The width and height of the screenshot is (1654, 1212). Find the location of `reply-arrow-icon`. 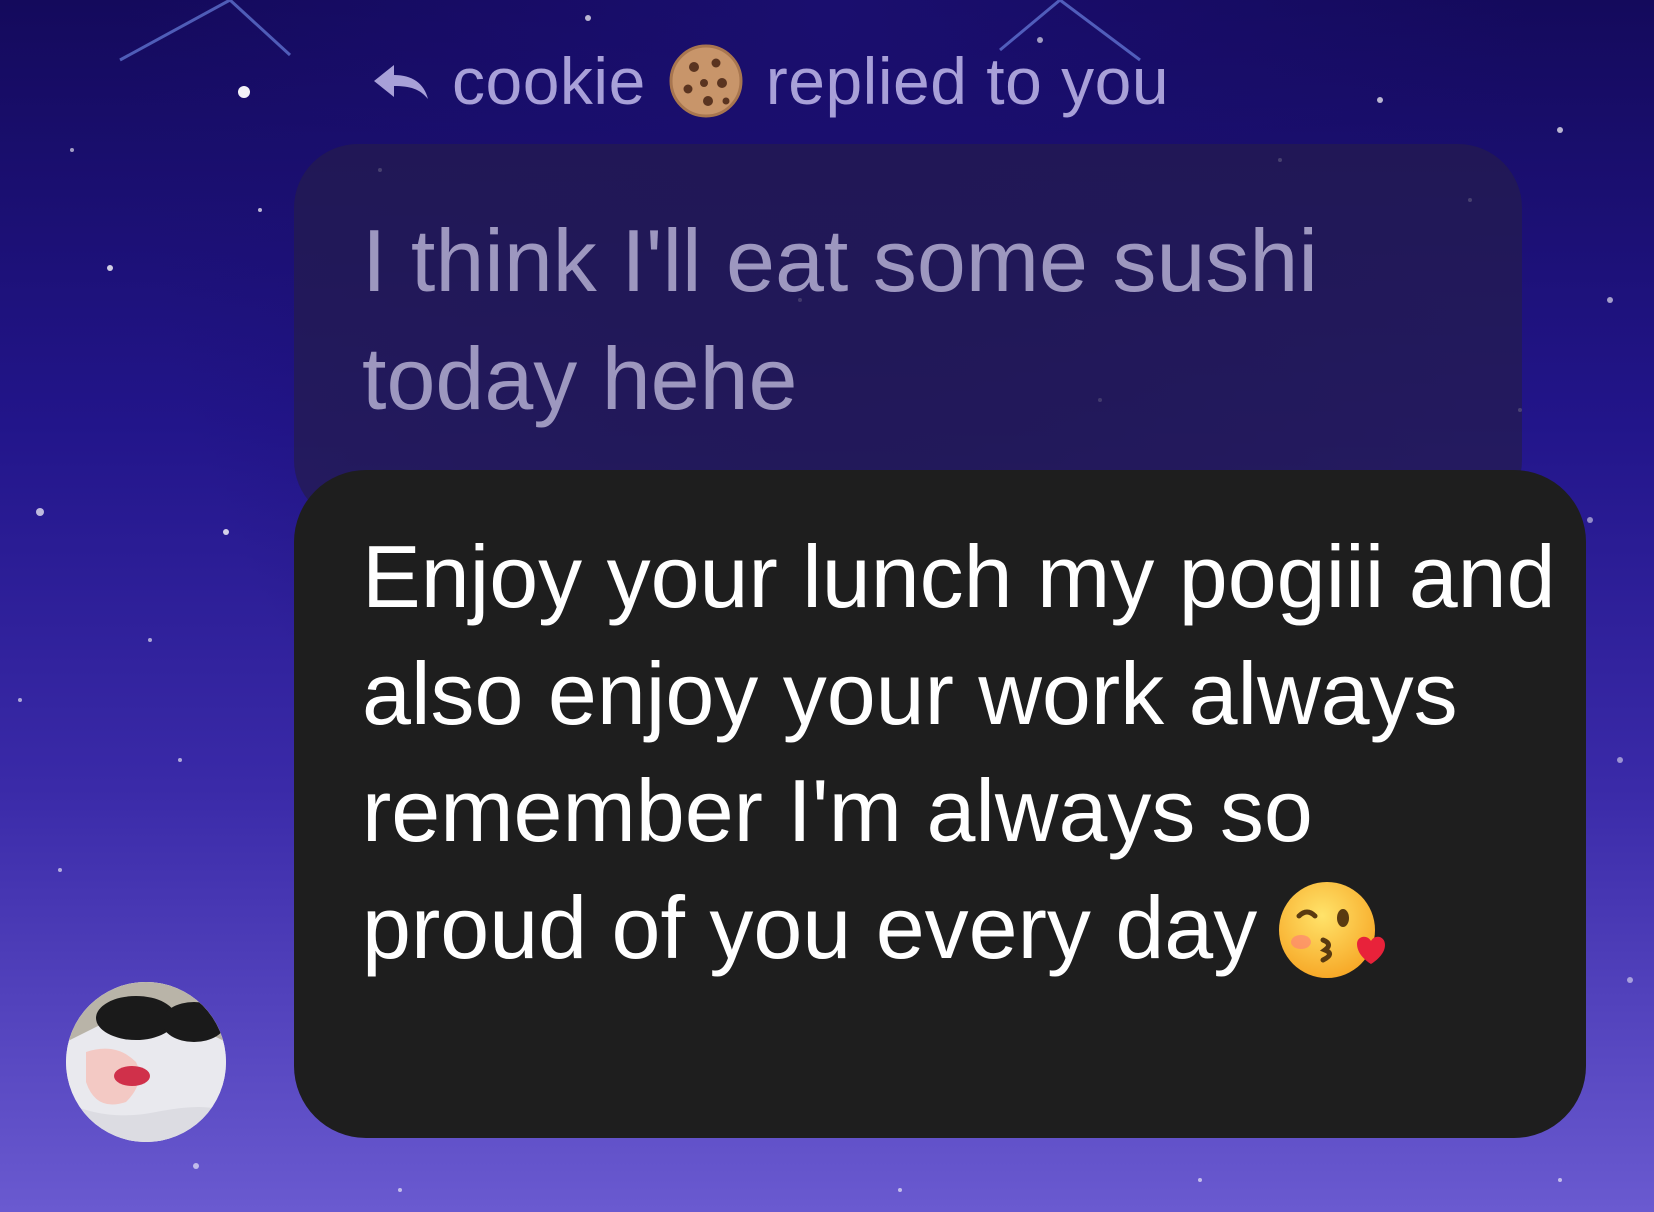

reply-arrow-icon is located at coordinates (401, 82).